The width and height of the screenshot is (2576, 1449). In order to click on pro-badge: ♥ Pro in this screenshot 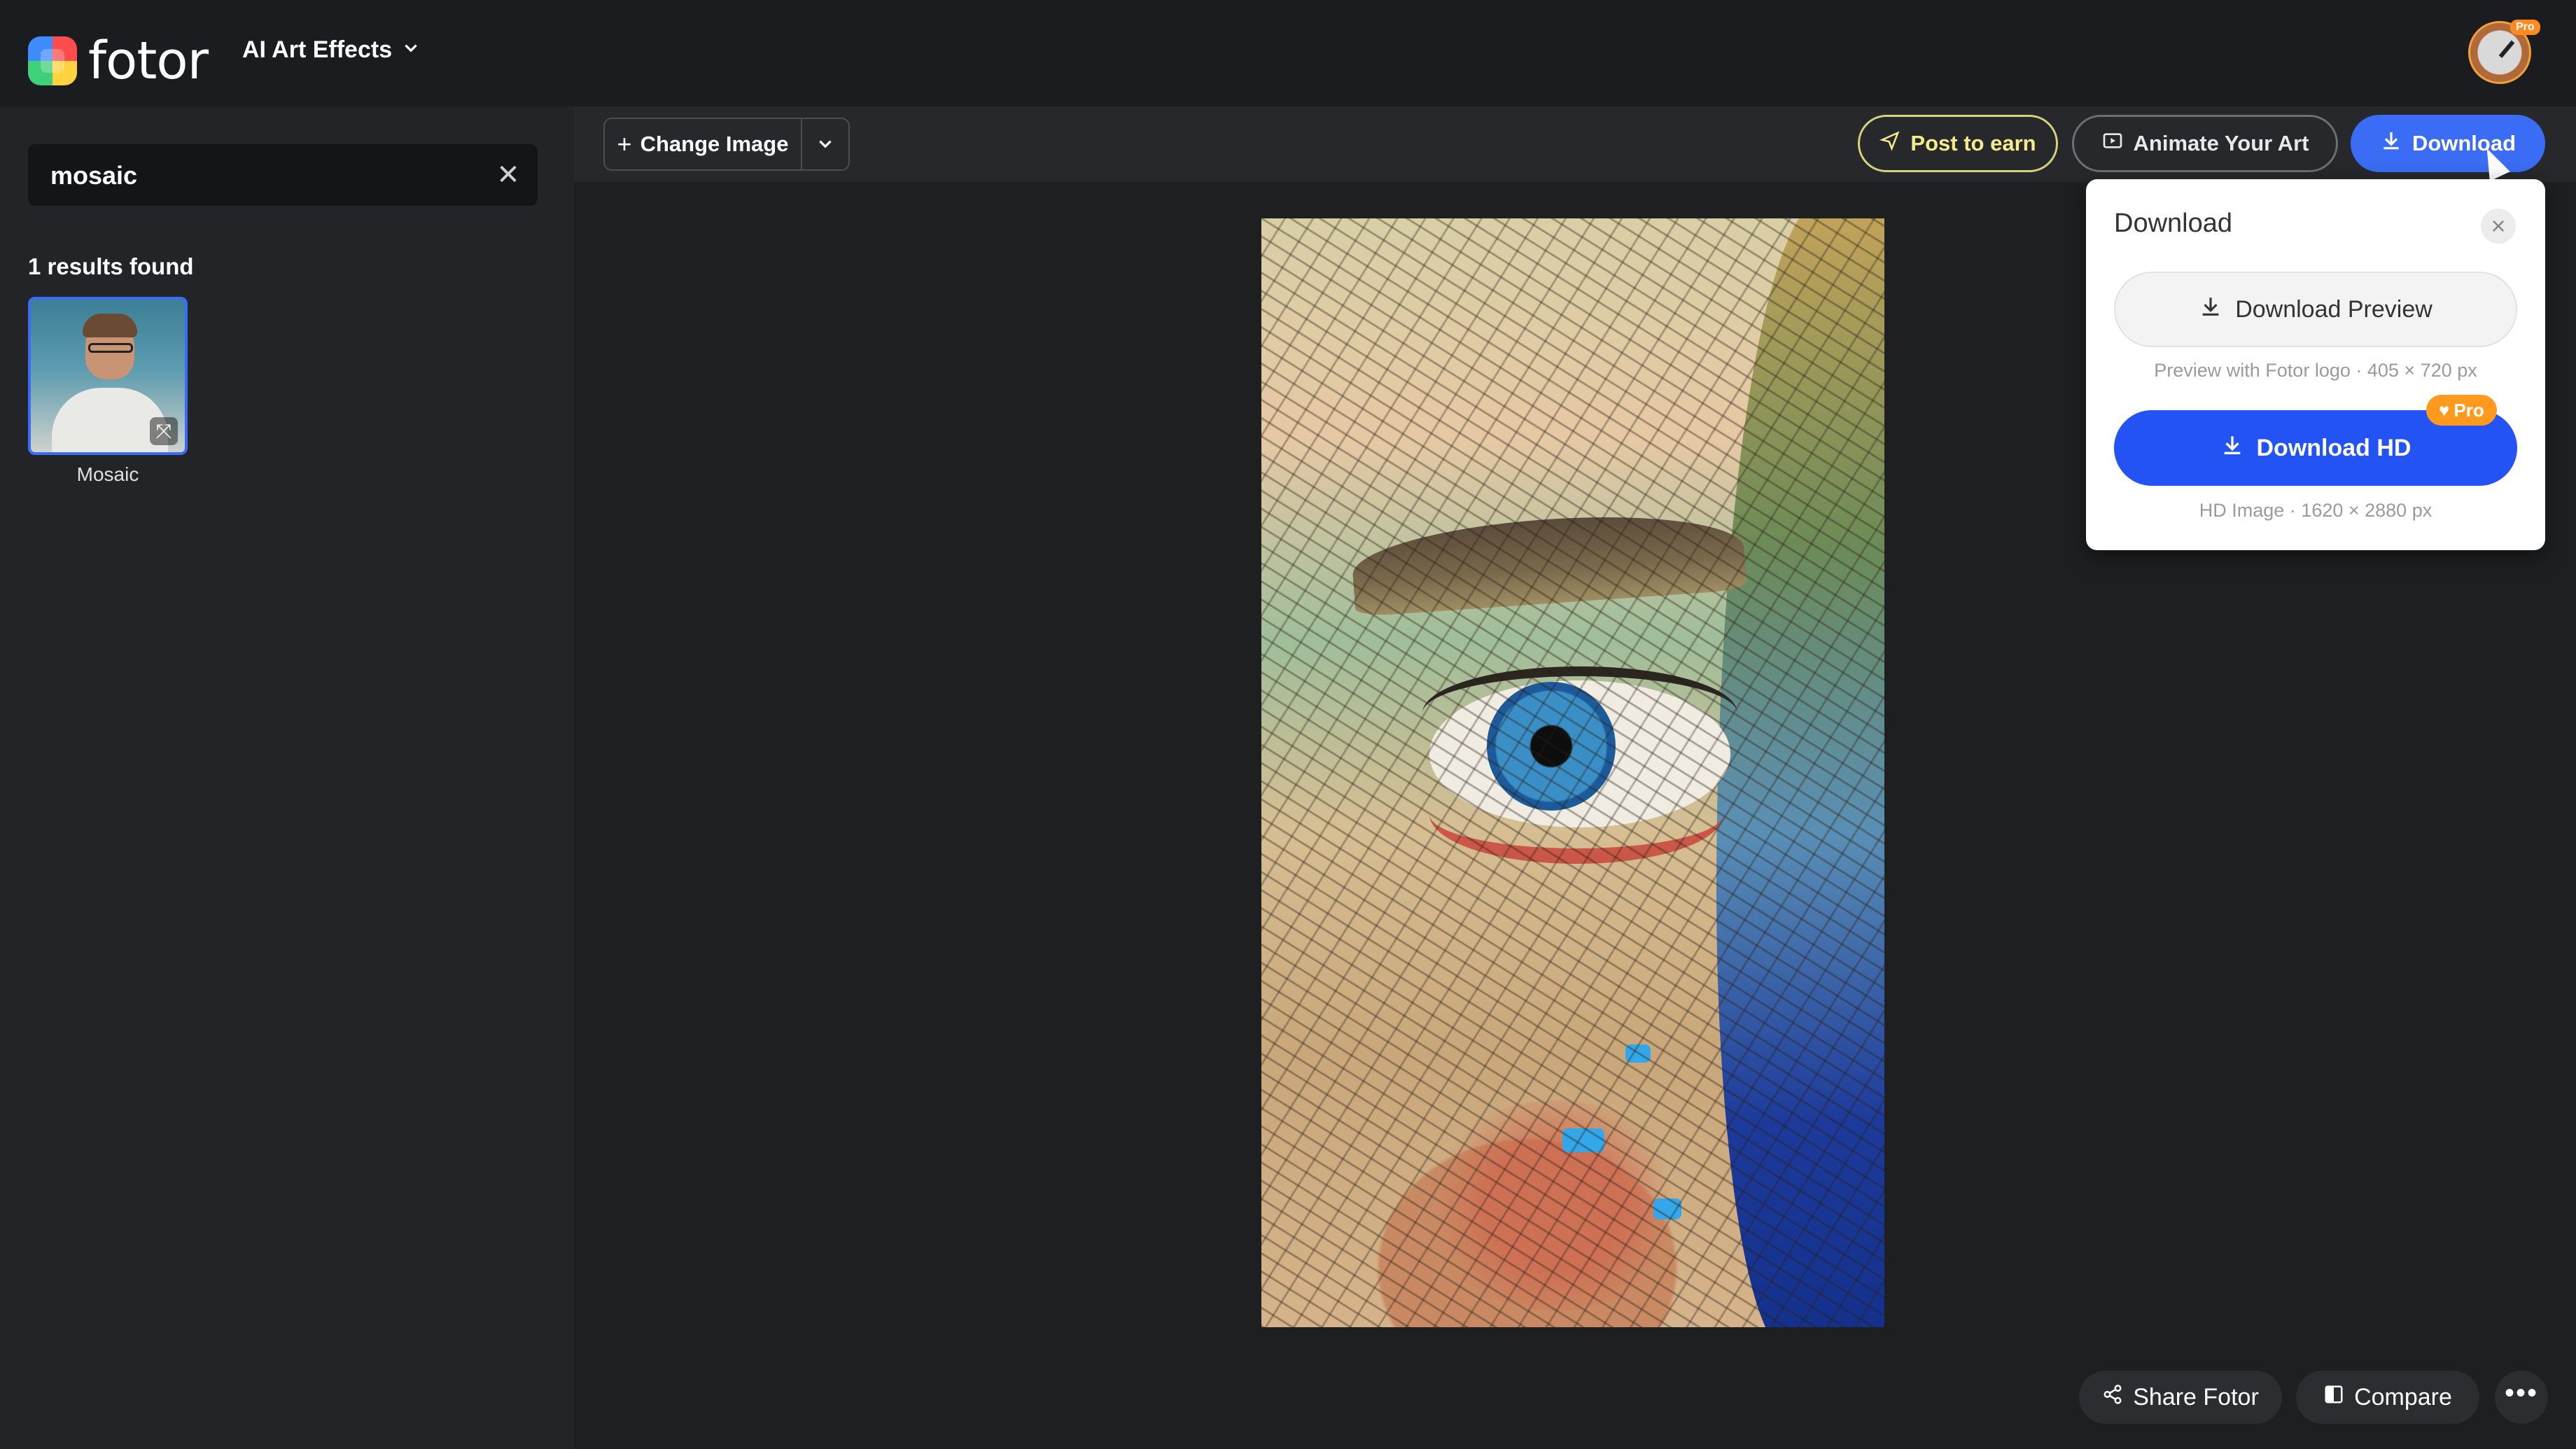, I will do `click(2461, 410)`.